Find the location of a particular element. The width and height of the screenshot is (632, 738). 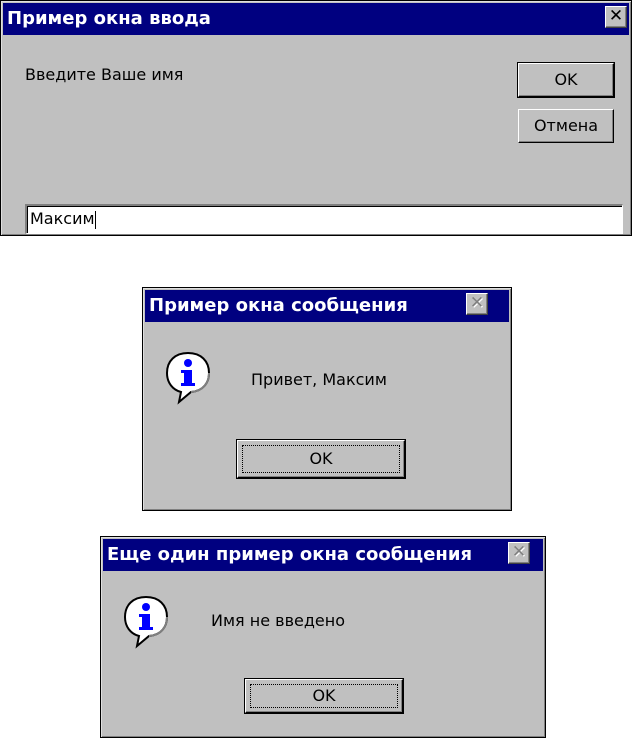

message-dialog-no-name-titlebar: Еще один пример окна сообщения is located at coordinates (323, 555).